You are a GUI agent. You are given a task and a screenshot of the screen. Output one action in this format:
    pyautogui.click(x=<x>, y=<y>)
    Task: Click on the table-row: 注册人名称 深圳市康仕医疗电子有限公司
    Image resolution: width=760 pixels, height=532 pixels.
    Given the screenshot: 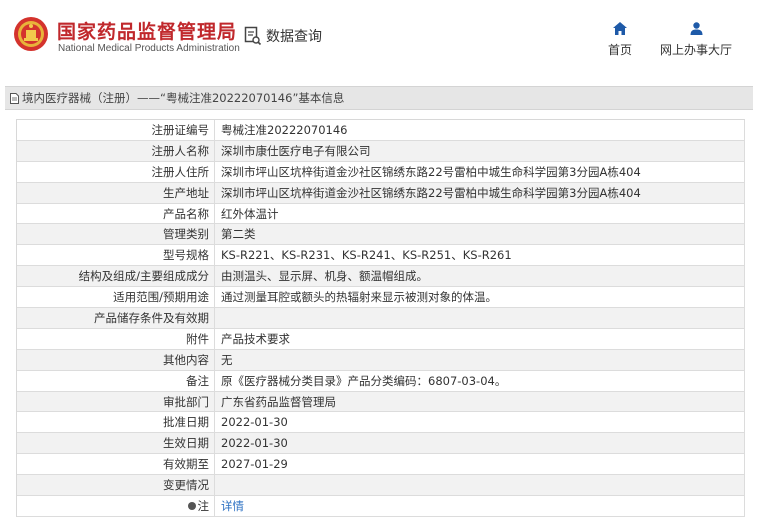 What is the action you would take?
    pyautogui.click(x=381, y=151)
    